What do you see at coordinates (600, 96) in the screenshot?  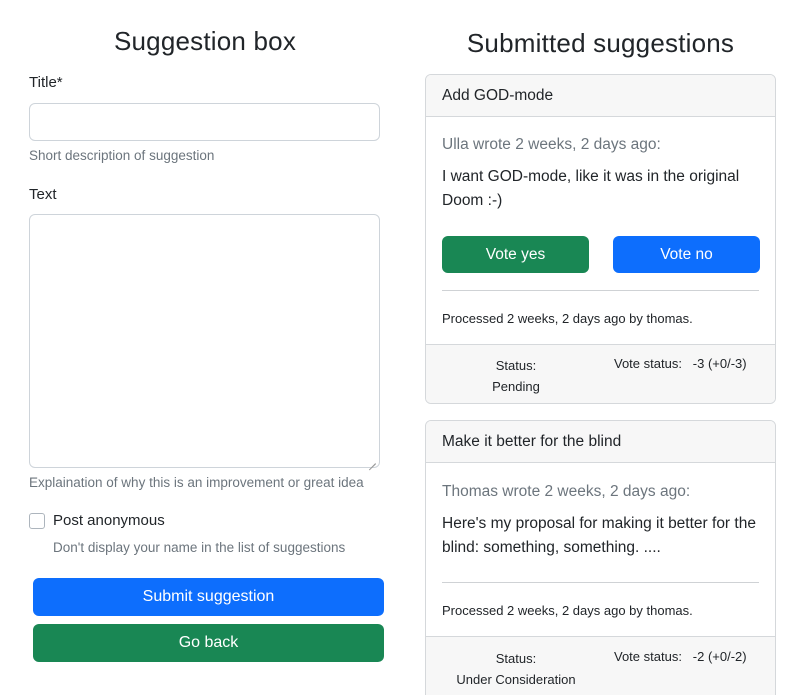 I see `suggestion-title: Add GOD-mode` at bounding box center [600, 96].